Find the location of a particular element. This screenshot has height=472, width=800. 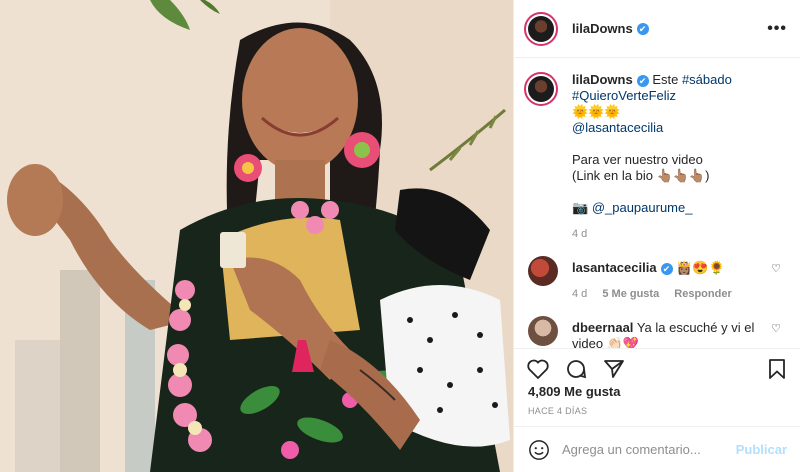

action-bar is located at coordinates (657, 368).